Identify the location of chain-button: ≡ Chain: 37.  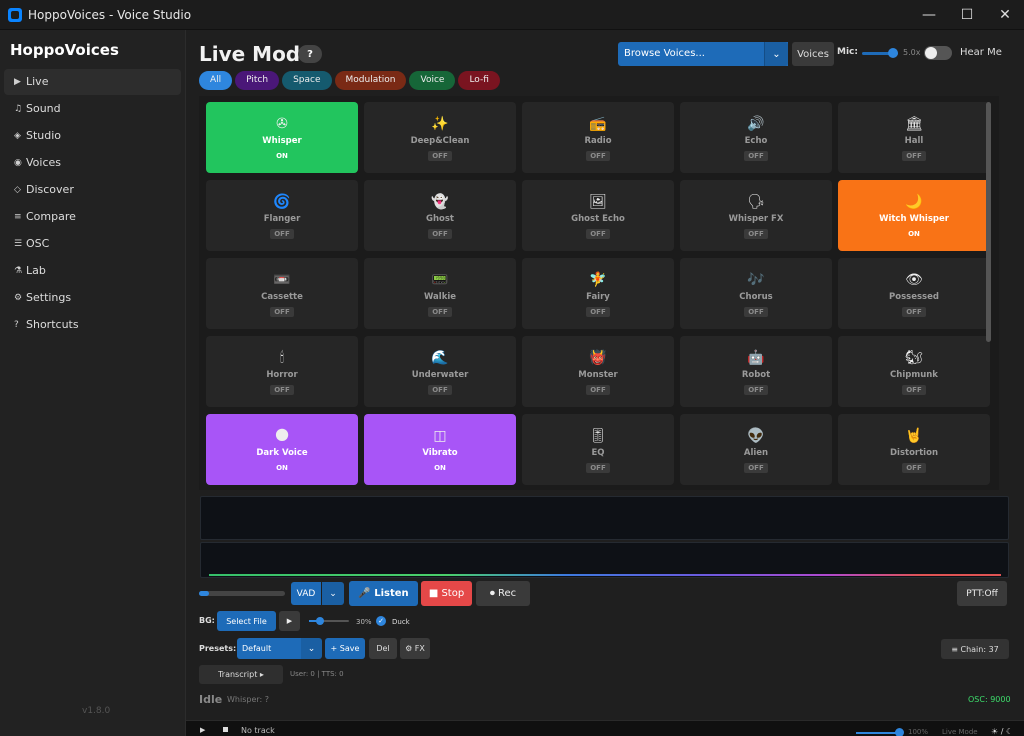
(975, 649).